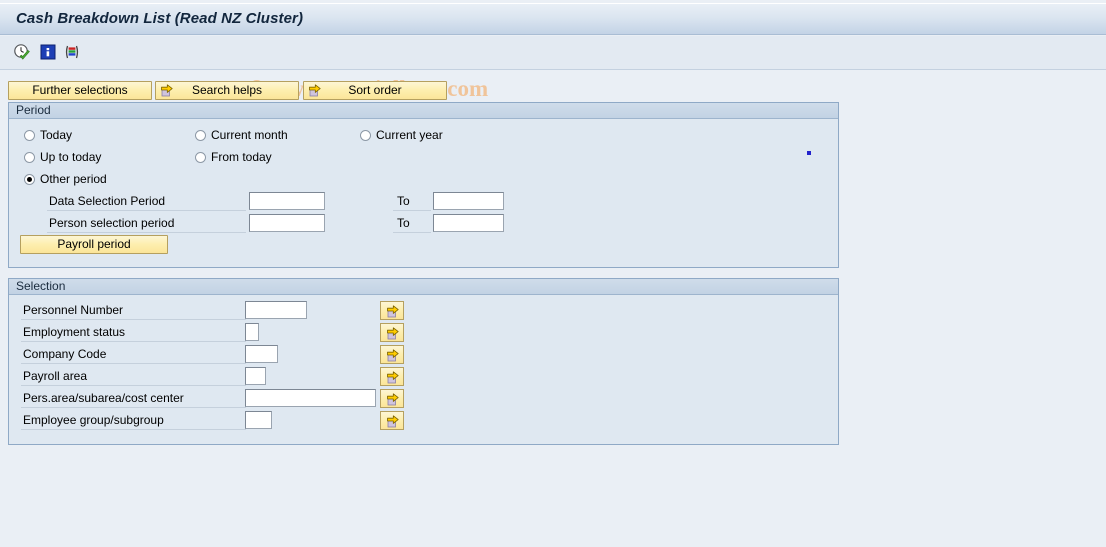 The height and width of the screenshot is (547, 1106). What do you see at coordinates (65, 354) in the screenshot?
I see `company-code-label: Company Code` at bounding box center [65, 354].